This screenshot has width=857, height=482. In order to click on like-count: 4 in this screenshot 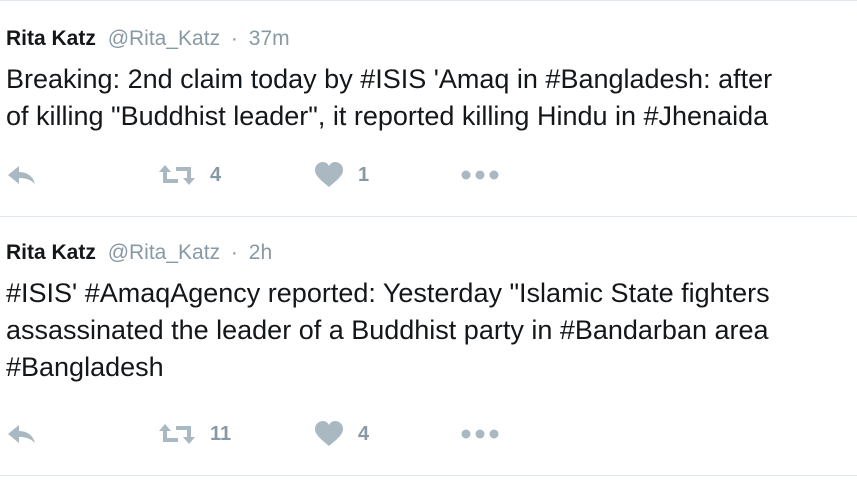, I will do `click(364, 433)`.